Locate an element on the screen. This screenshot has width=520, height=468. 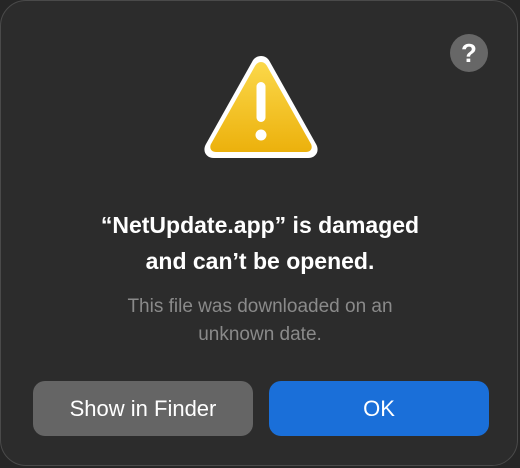
dialog-message-line-2: unknown date. is located at coordinates (260, 334).